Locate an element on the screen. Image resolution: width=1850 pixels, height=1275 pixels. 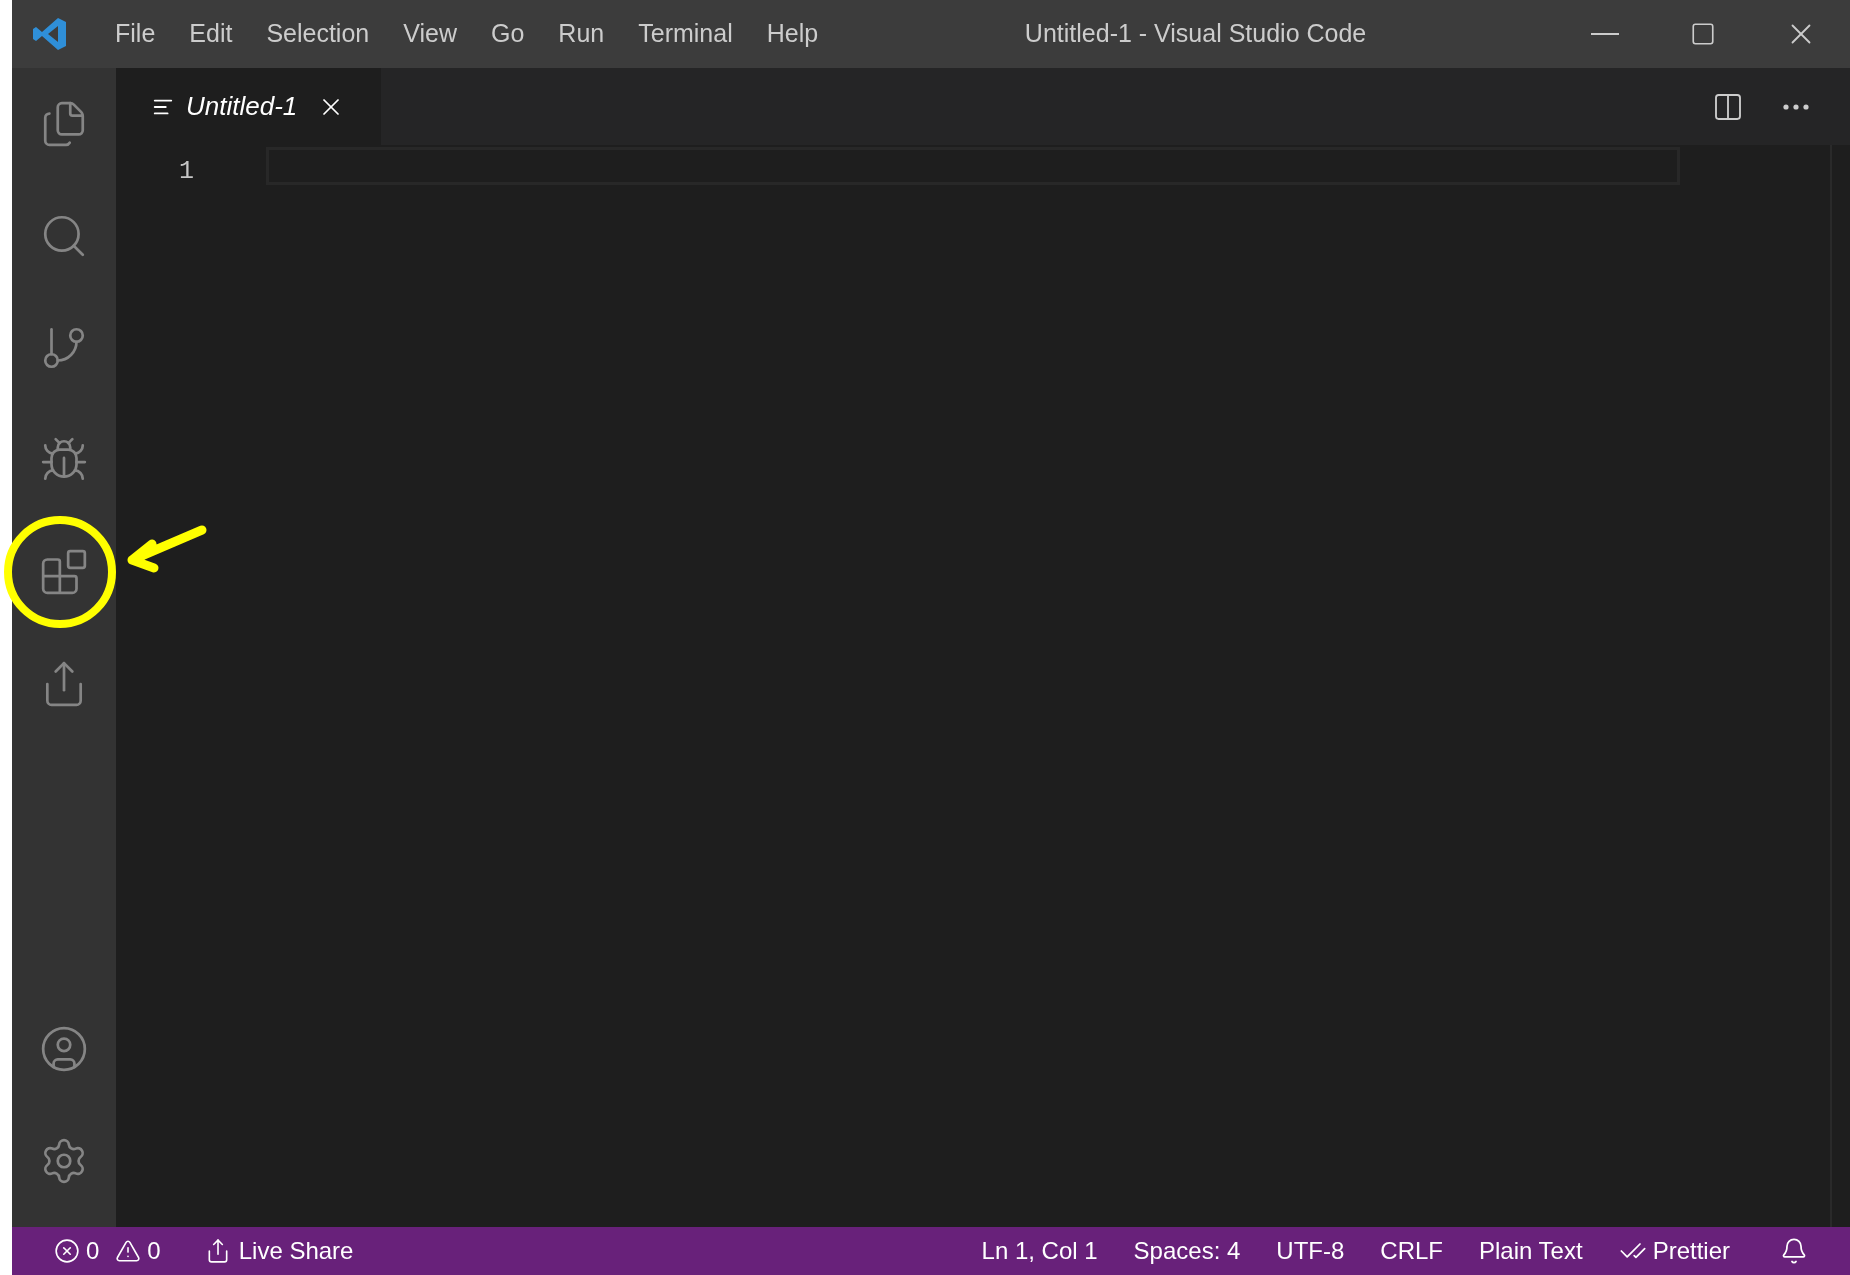
status-item: Spaces: 4 is located at coordinates (1187, 1251).